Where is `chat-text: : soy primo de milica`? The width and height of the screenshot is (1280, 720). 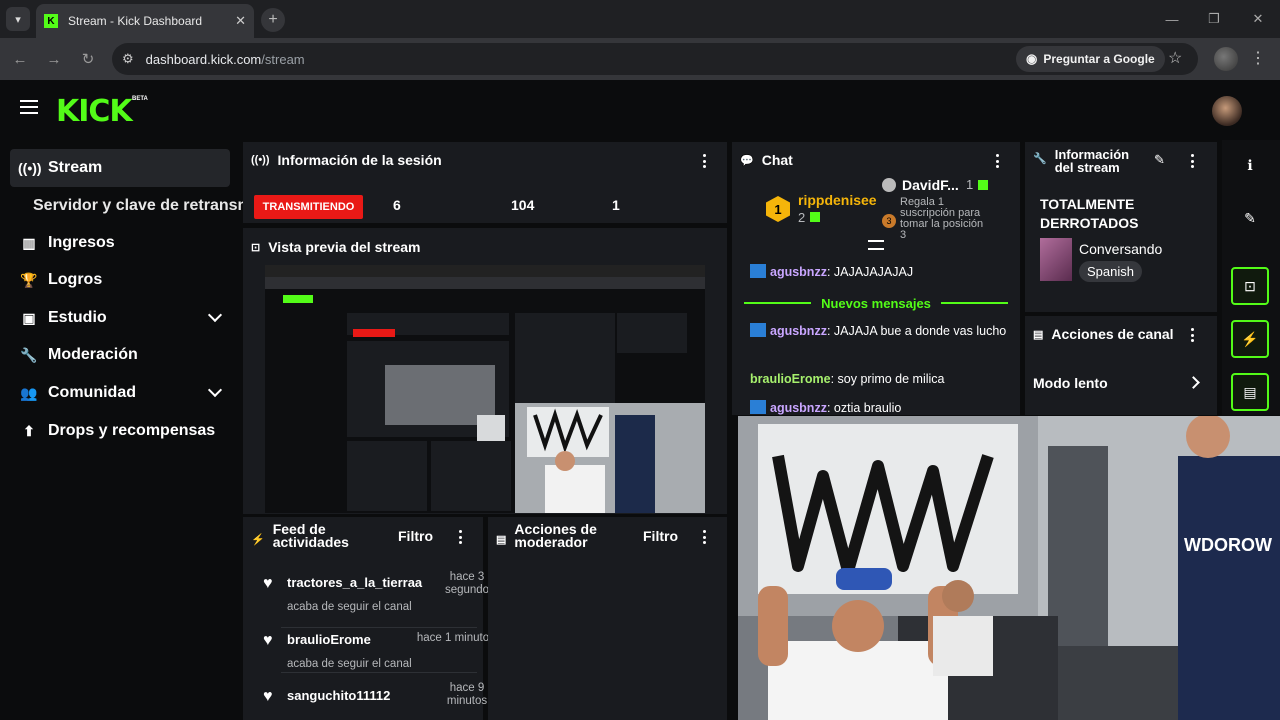
chat-text: : soy primo de milica is located at coordinates (887, 379).